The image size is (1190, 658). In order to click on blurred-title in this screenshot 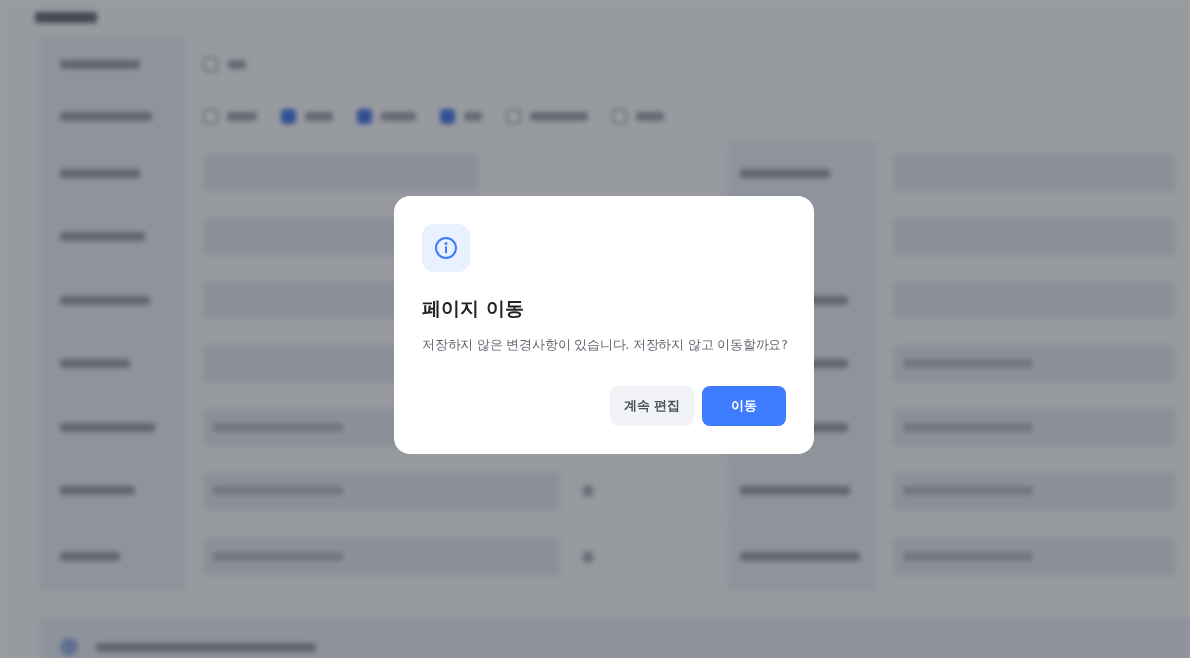, I will do `click(66, 17)`.